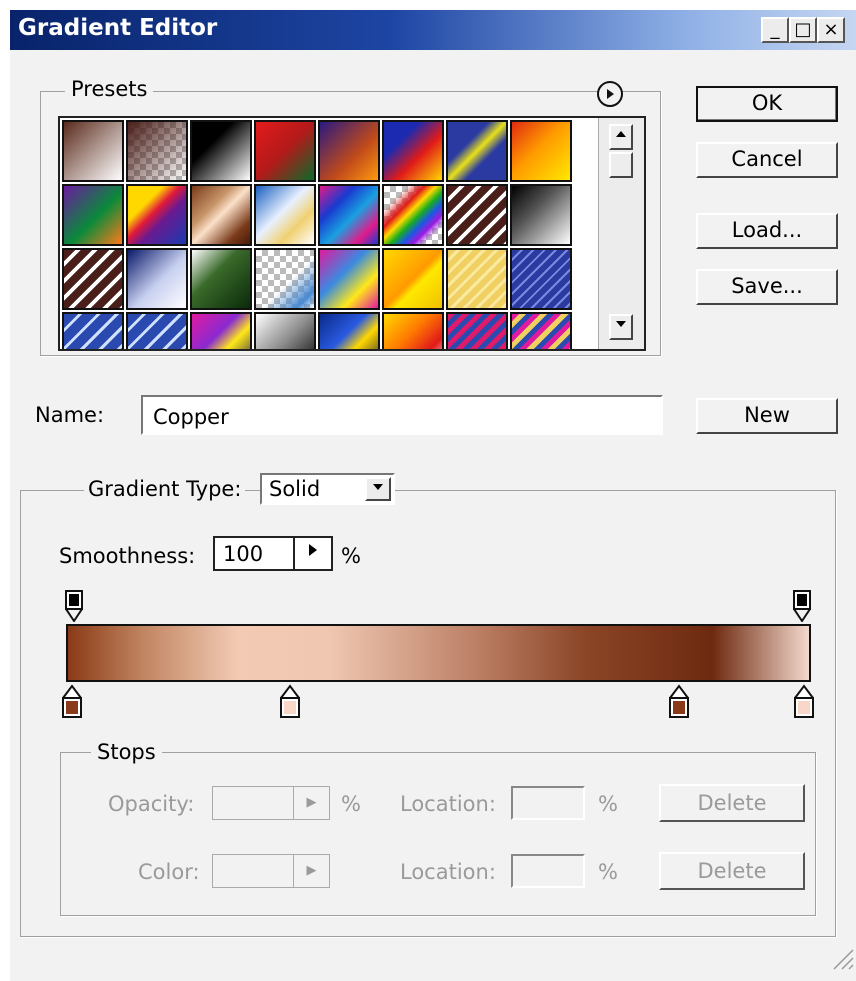  Describe the element at coordinates (608, 872) in the screenshot. I see `color-location-percent: %` at that location.